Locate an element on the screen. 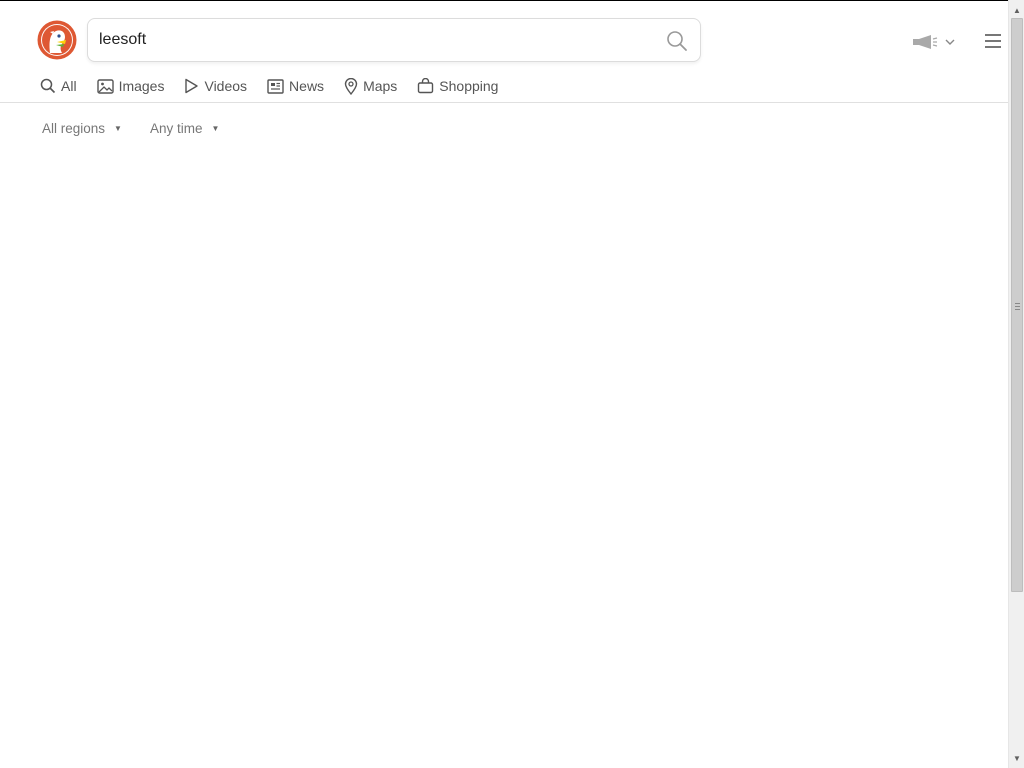  tab-images: Images is located at coordinates (130, 86).